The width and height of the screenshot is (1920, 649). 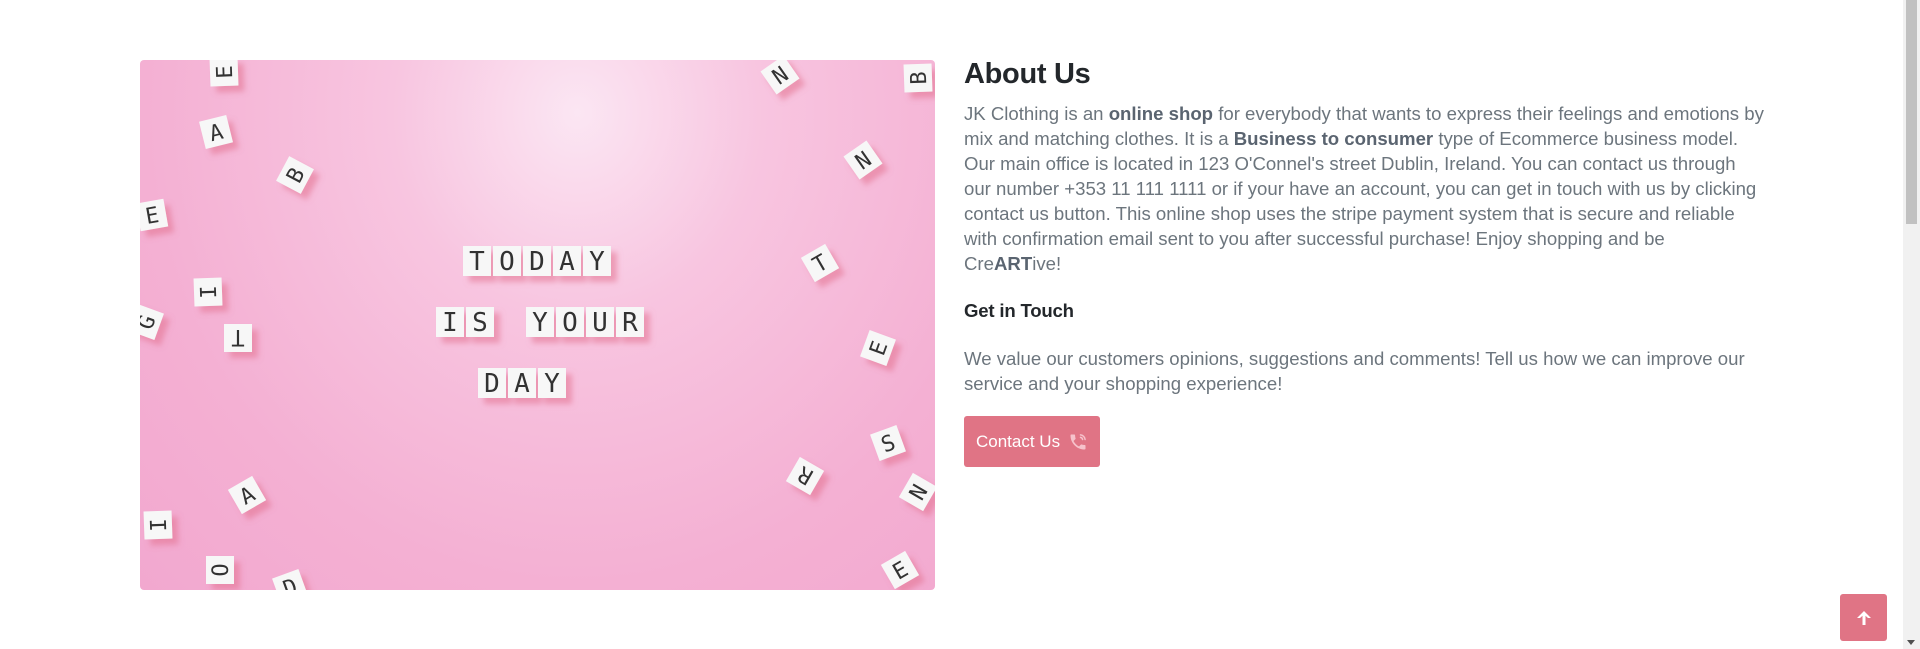 I want to click on about-text-part: ive!, so click(x=1047, y=263).